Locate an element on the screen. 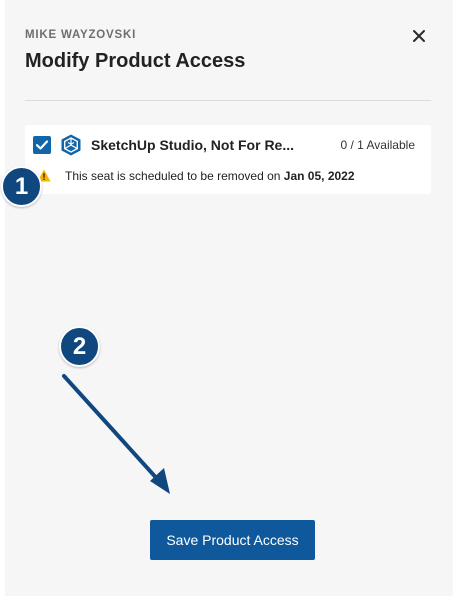 This screenshot has width=453, height=596. checkmark-icon is located at coordinates (42, 145).